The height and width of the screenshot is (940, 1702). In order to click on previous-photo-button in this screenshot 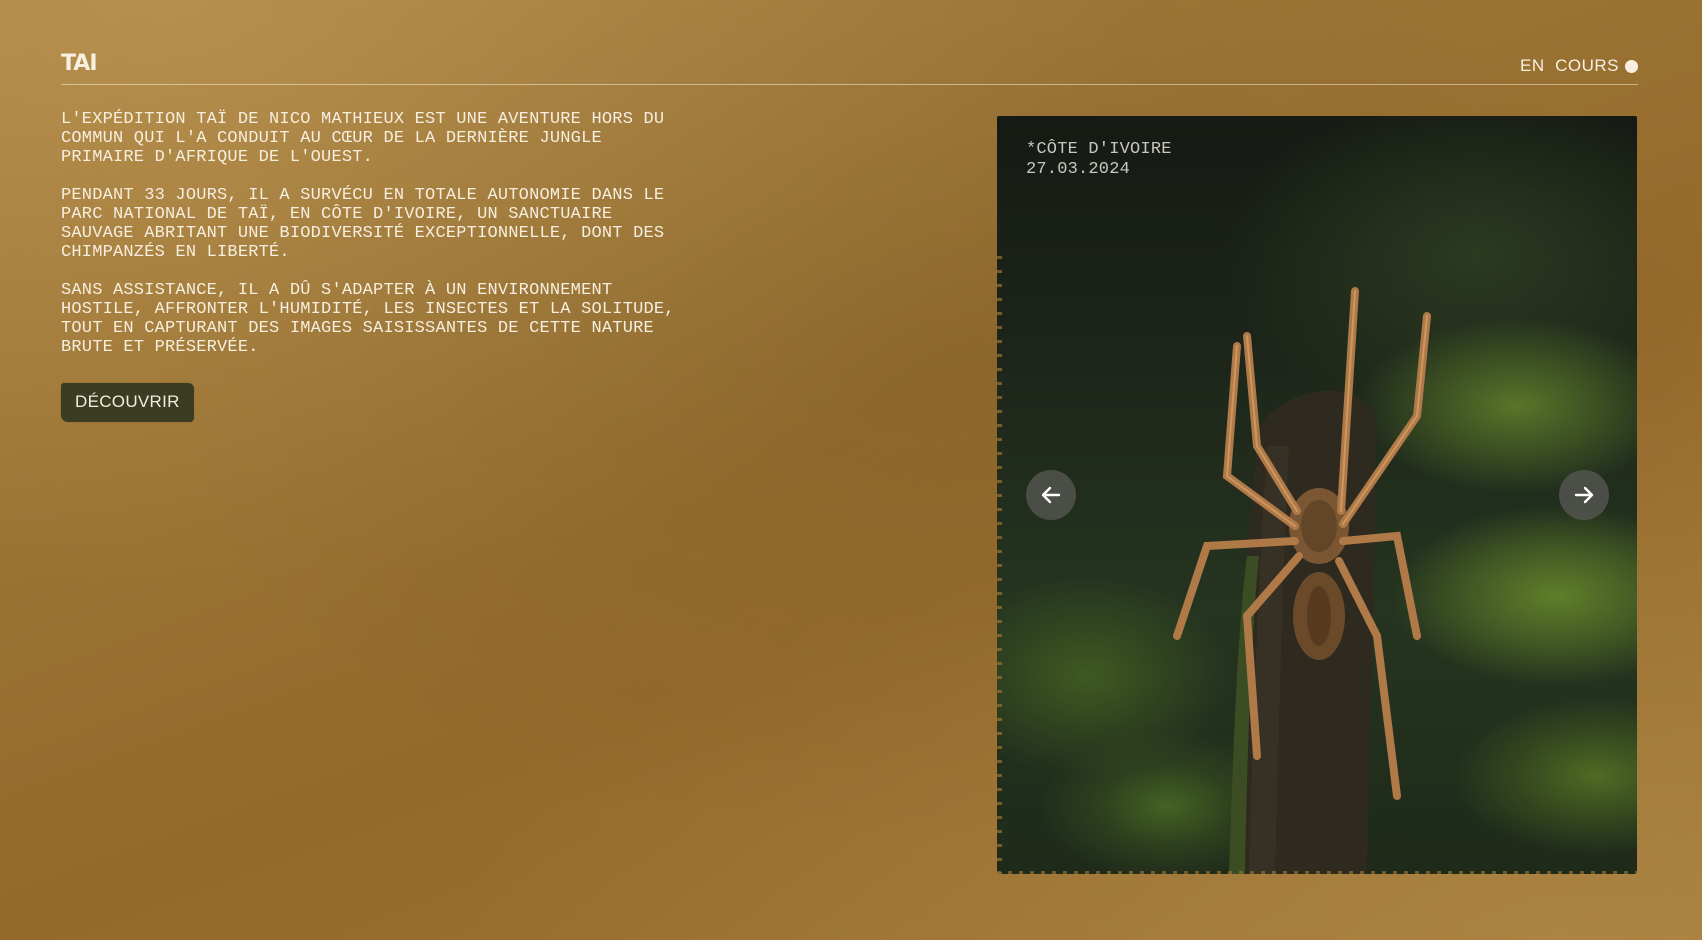, I will do `click(1051, 495)`.